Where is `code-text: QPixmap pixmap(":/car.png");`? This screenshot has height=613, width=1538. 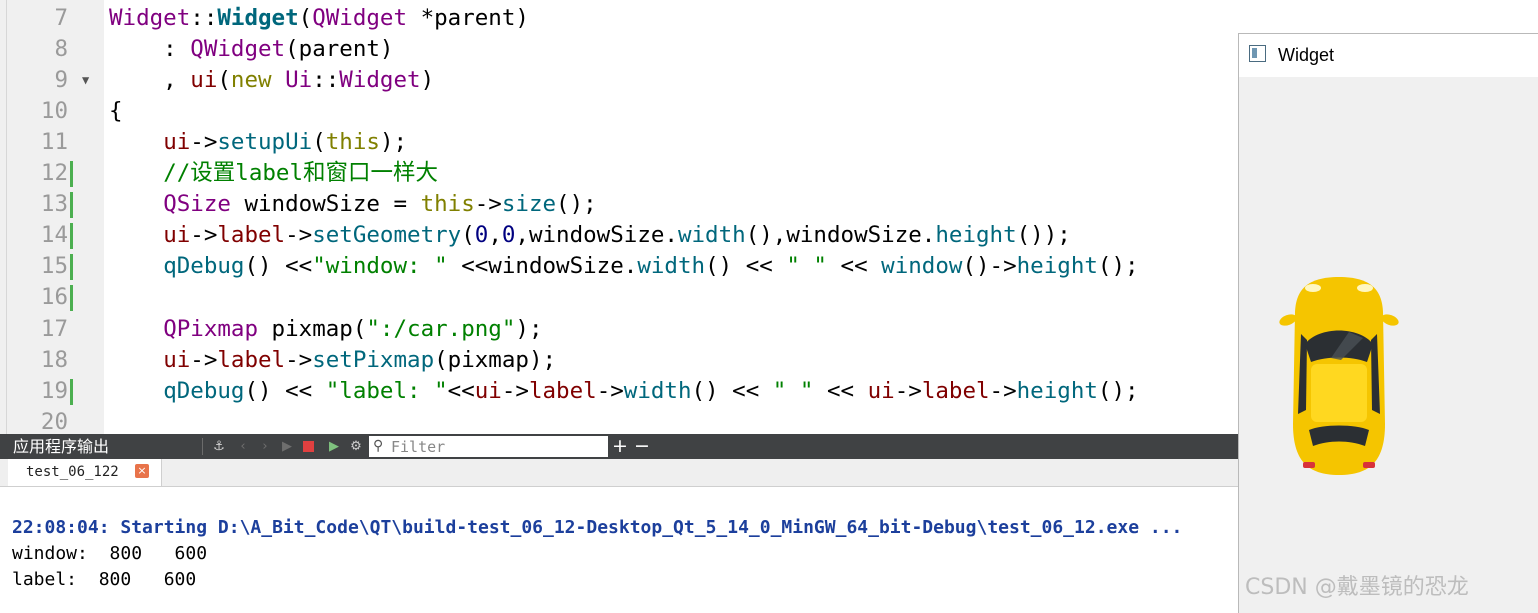 code-text: QPixmap pixmap(":/car.png"); is located at coordinates (326, 329).